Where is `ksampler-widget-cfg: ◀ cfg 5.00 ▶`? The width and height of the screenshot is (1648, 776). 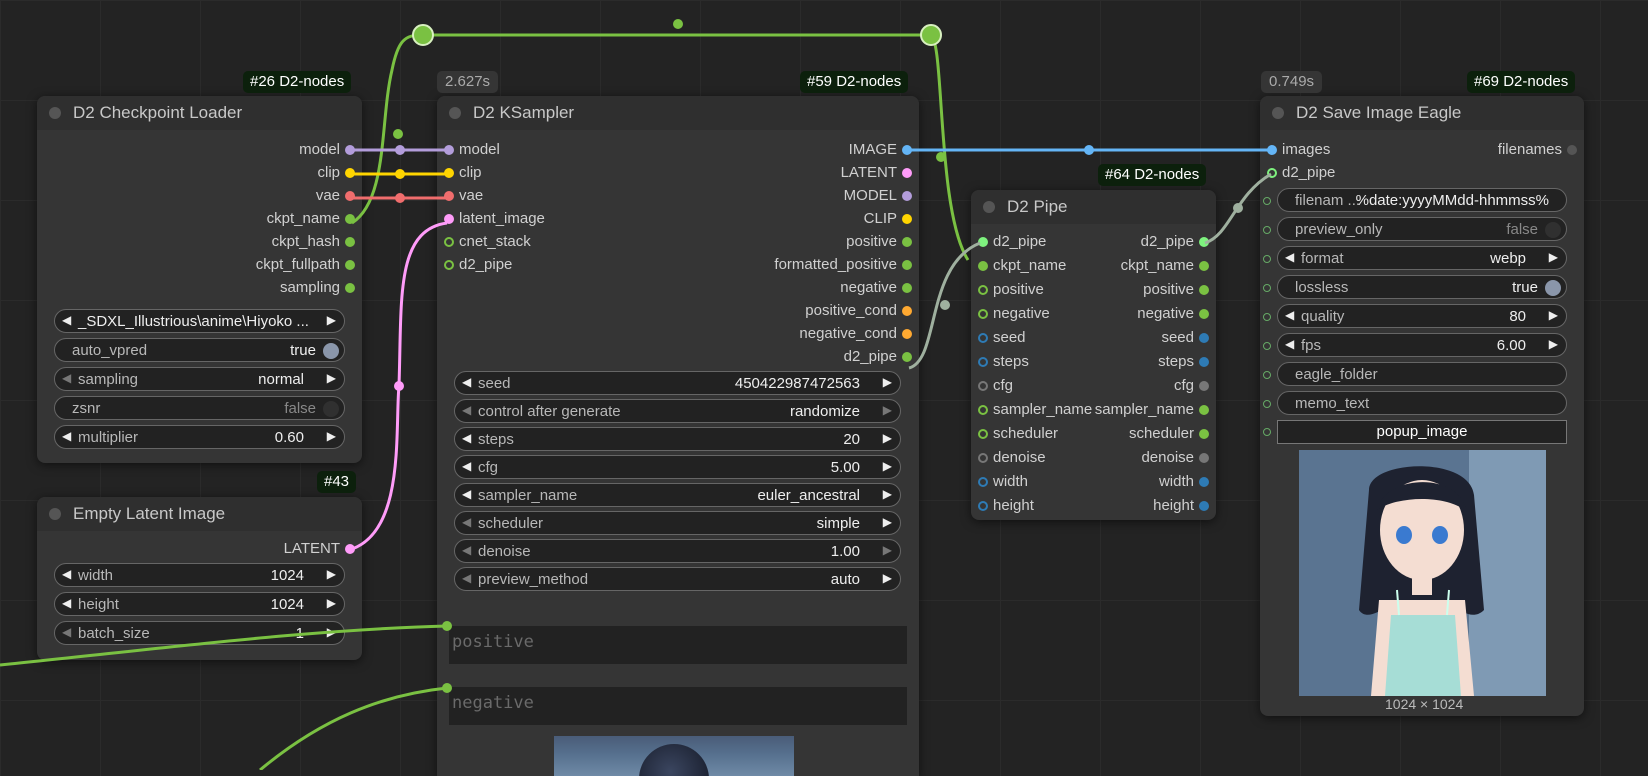 ksampler-widget-cfg: ◀ cfg 5.00 ▶ is located at coordinates (677, 467).